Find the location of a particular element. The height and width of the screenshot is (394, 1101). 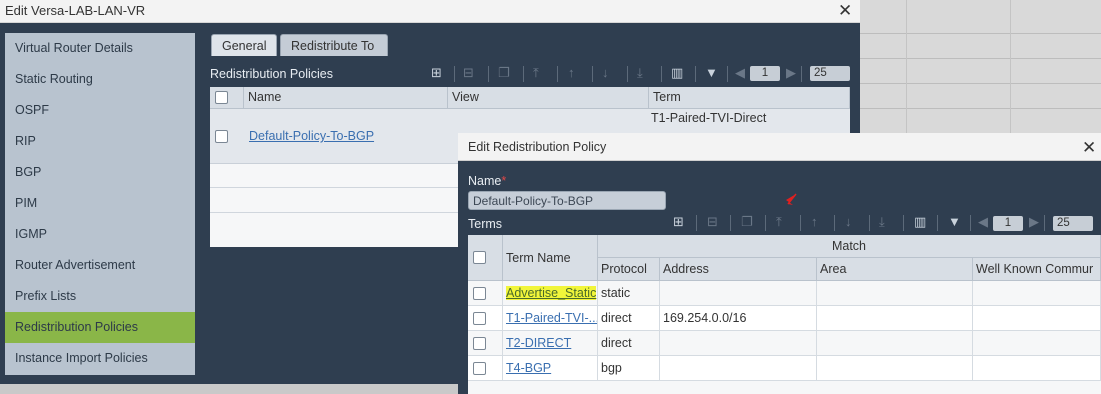

policy-name-link: Default-Policy-To-BGP is located at coordinates (311, 136).